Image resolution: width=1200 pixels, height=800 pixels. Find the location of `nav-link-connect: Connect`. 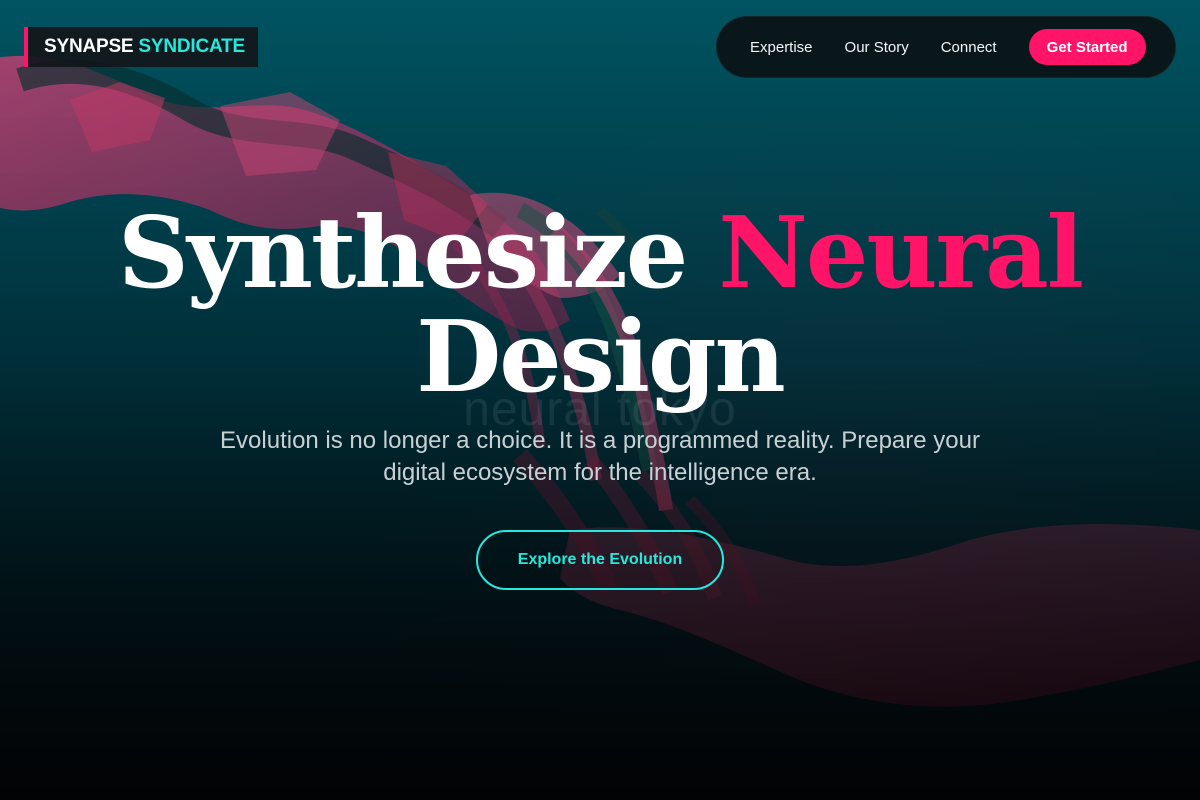

nav-link-connect: Connect is located at coordinates (969, 47).